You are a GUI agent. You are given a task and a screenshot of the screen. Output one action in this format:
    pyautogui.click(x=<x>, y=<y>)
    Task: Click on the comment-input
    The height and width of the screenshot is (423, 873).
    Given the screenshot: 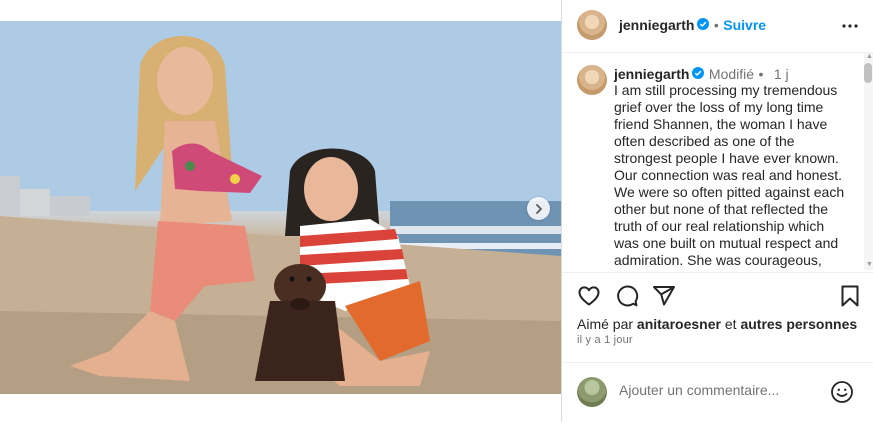 What is the action you would take?
    pyautogui.click(x=719, y=390)
    